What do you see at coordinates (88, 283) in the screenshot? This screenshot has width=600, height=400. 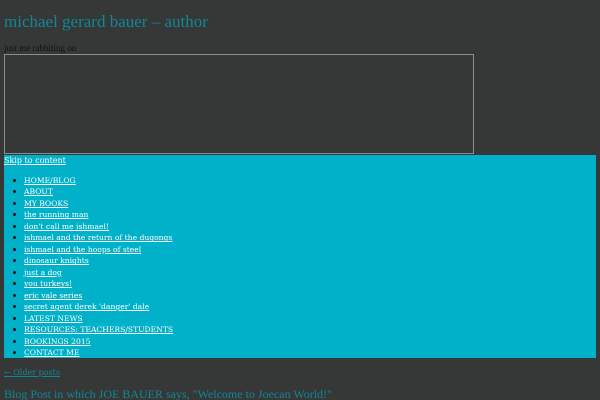 I see `nav-item-you-turkeys: you turkeys!` at bounding box center [88, 283].